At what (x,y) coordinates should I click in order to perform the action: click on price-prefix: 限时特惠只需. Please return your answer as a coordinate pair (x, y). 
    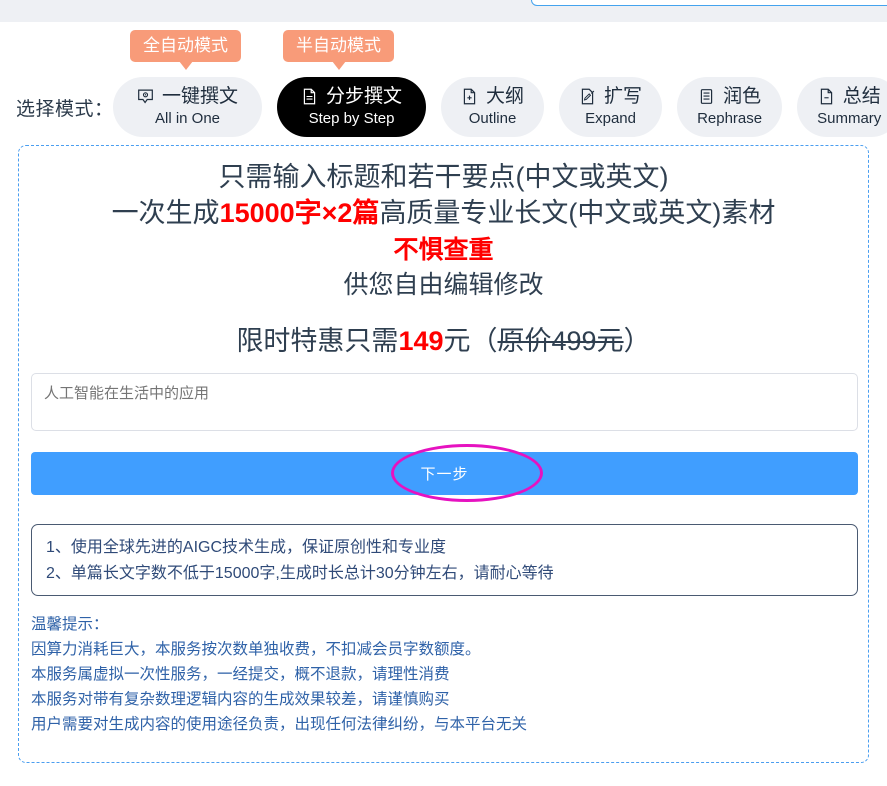
    Looking at the image, I should click on (317, 341).